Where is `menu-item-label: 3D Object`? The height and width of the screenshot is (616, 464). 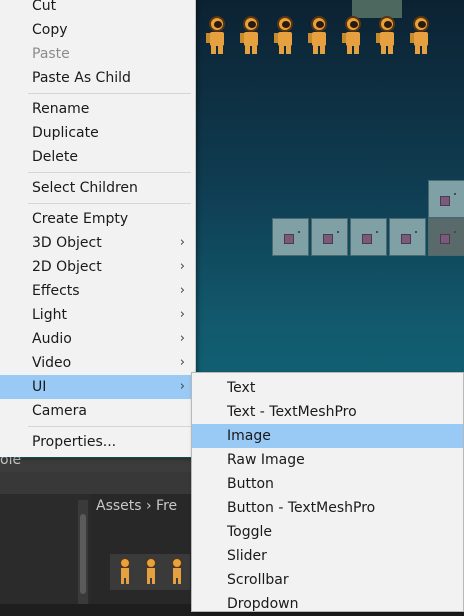 menu-item-label: 3D Object is located at coordinates (67, 243).